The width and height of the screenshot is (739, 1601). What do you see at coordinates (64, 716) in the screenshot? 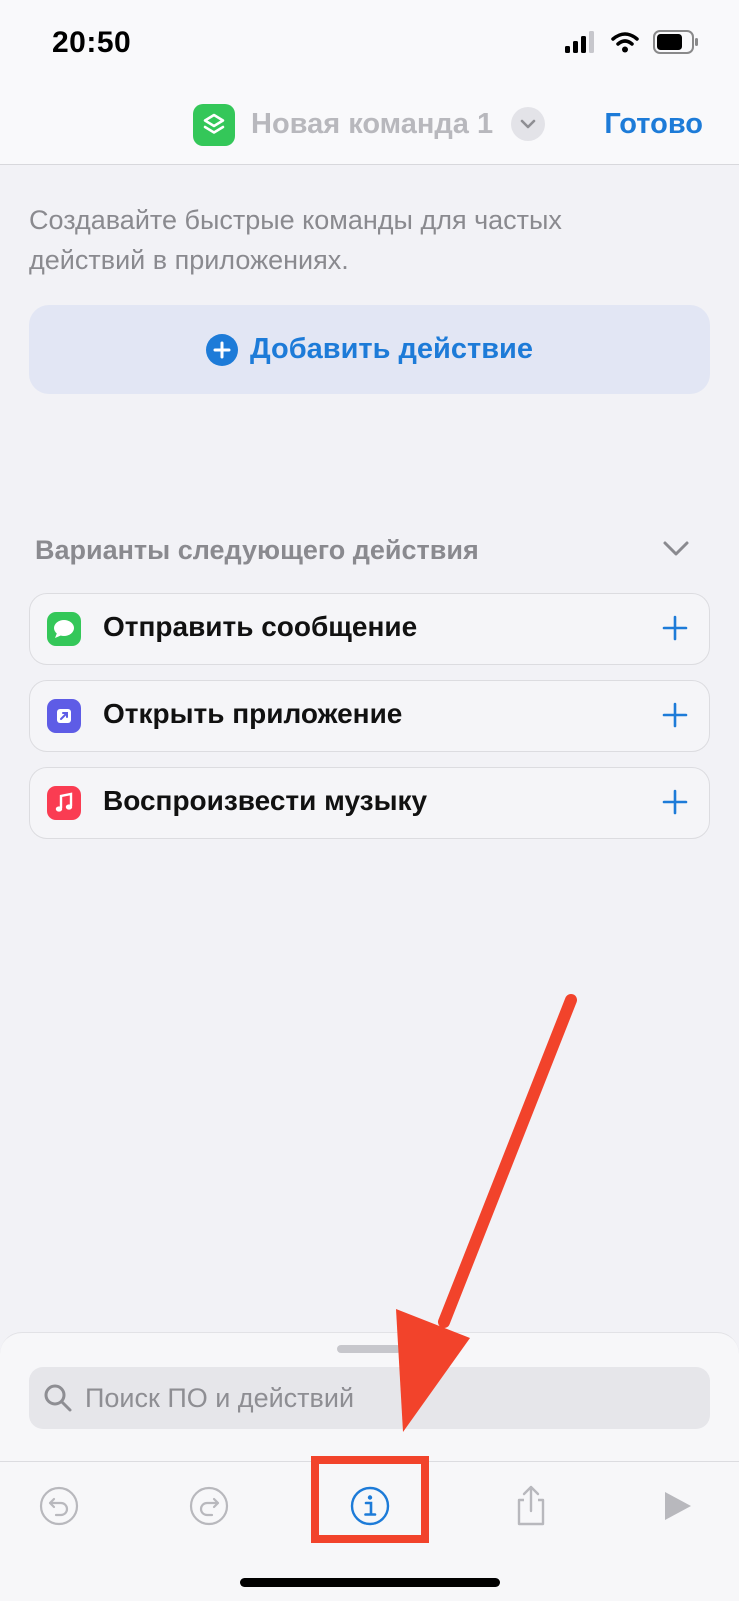
I see `open-app-icon` at bounding box center [64, 716].